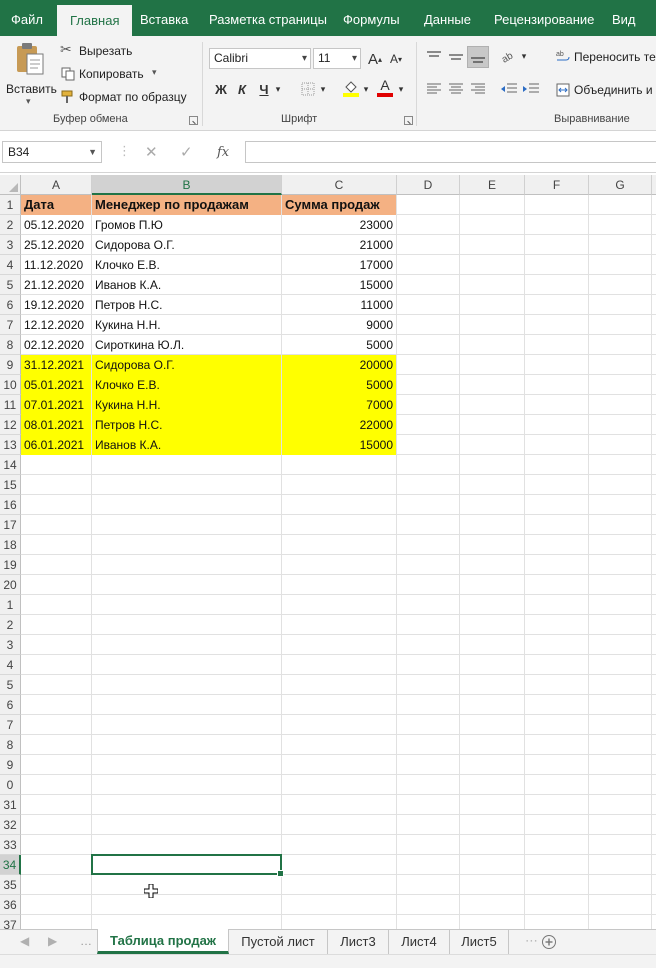 Image resolution: width=656 pixels, height=968 pixels. I want to click on row-header-18: 18, so click(10, 545).